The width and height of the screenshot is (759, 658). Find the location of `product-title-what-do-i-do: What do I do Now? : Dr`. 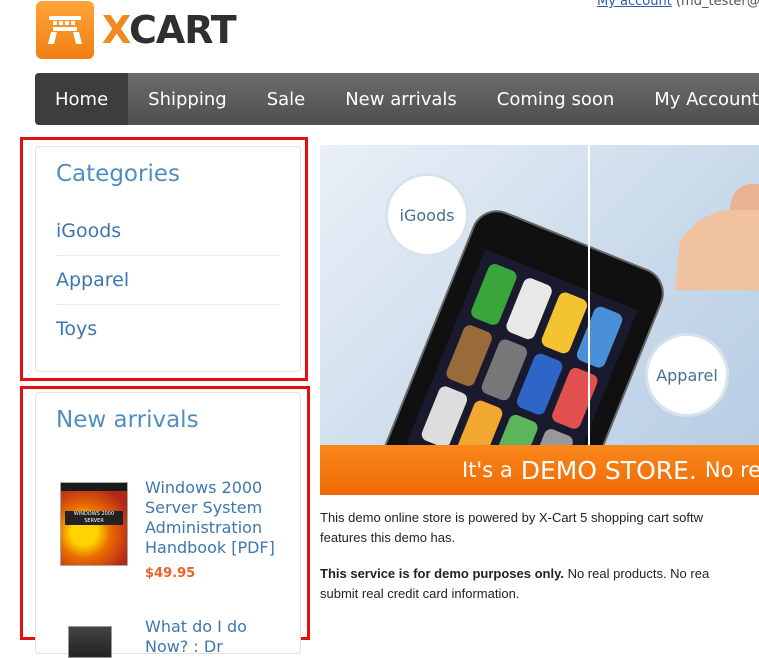

product-title-what-do-i-do: What do I do Now? : Dr is located at coordinates (196, 637).